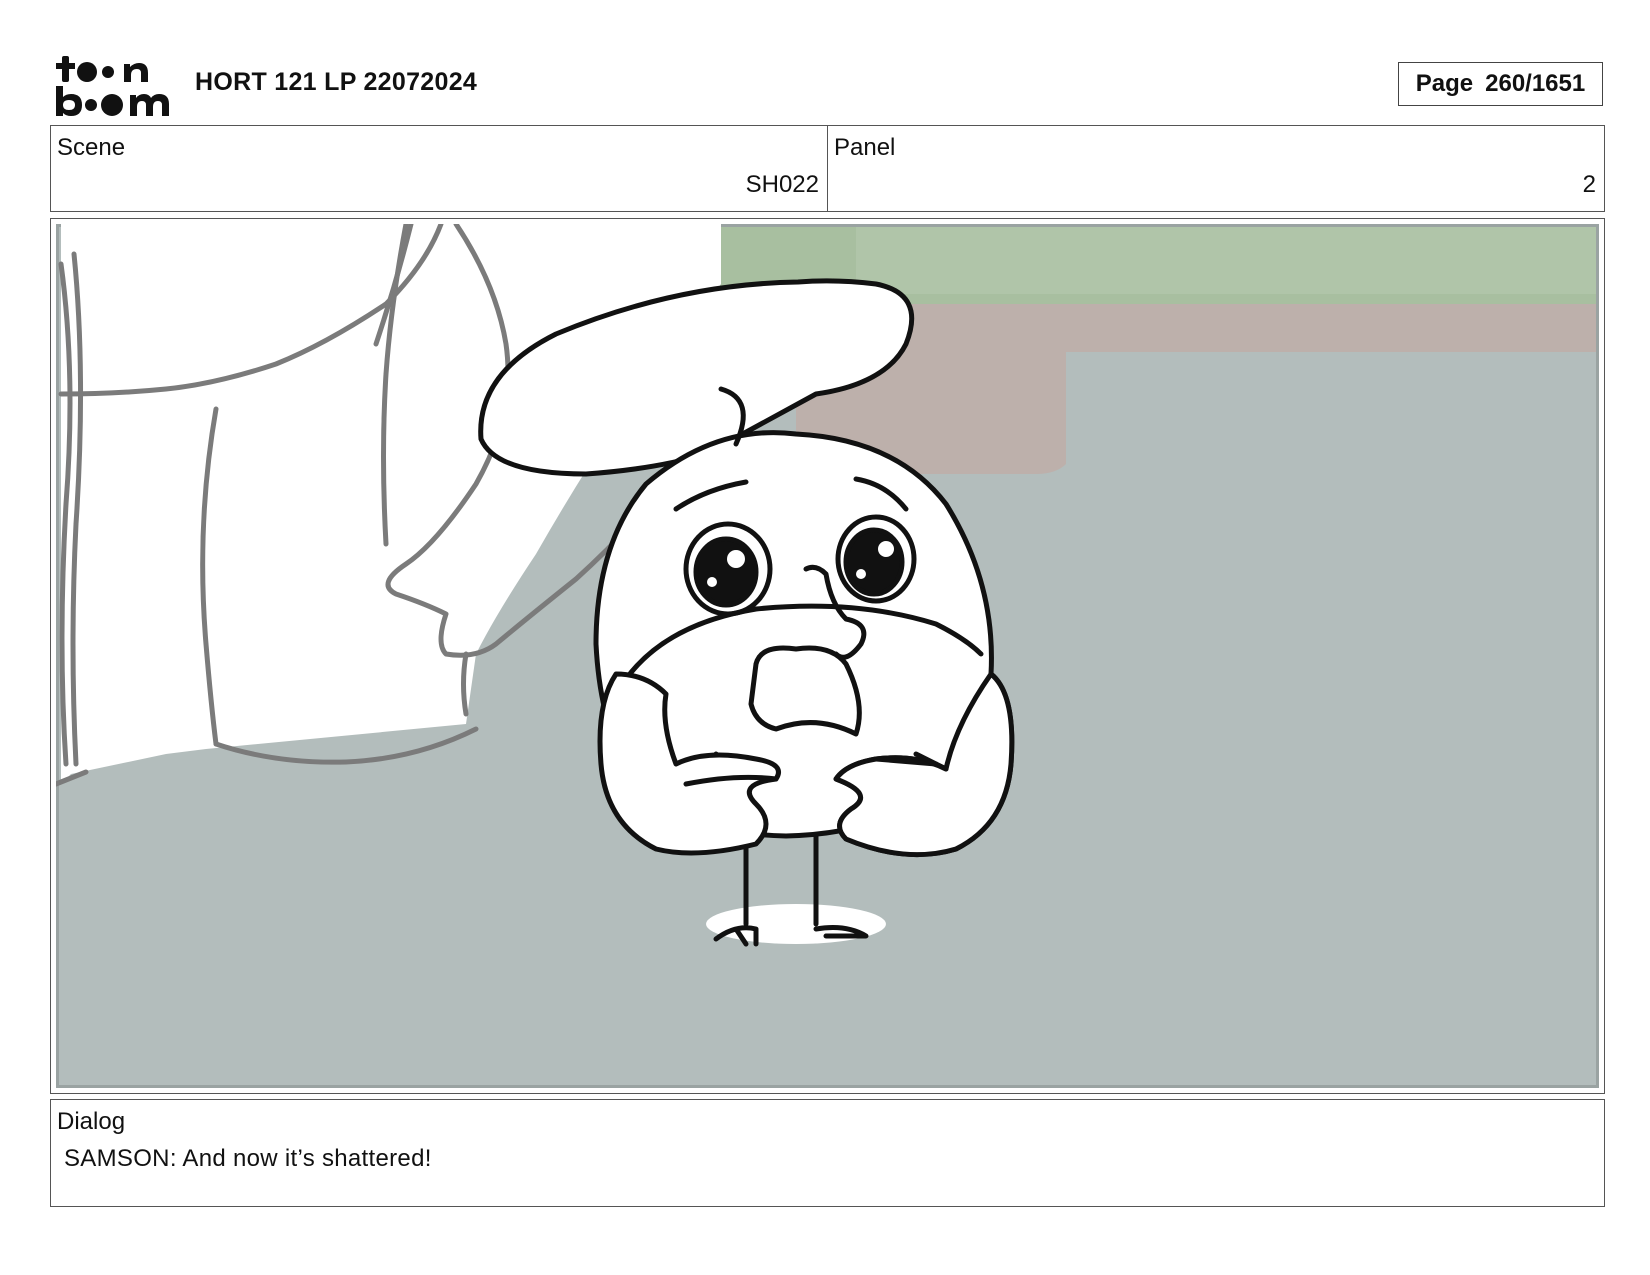  I want to click on page-label: Page, so click(1444, 83).